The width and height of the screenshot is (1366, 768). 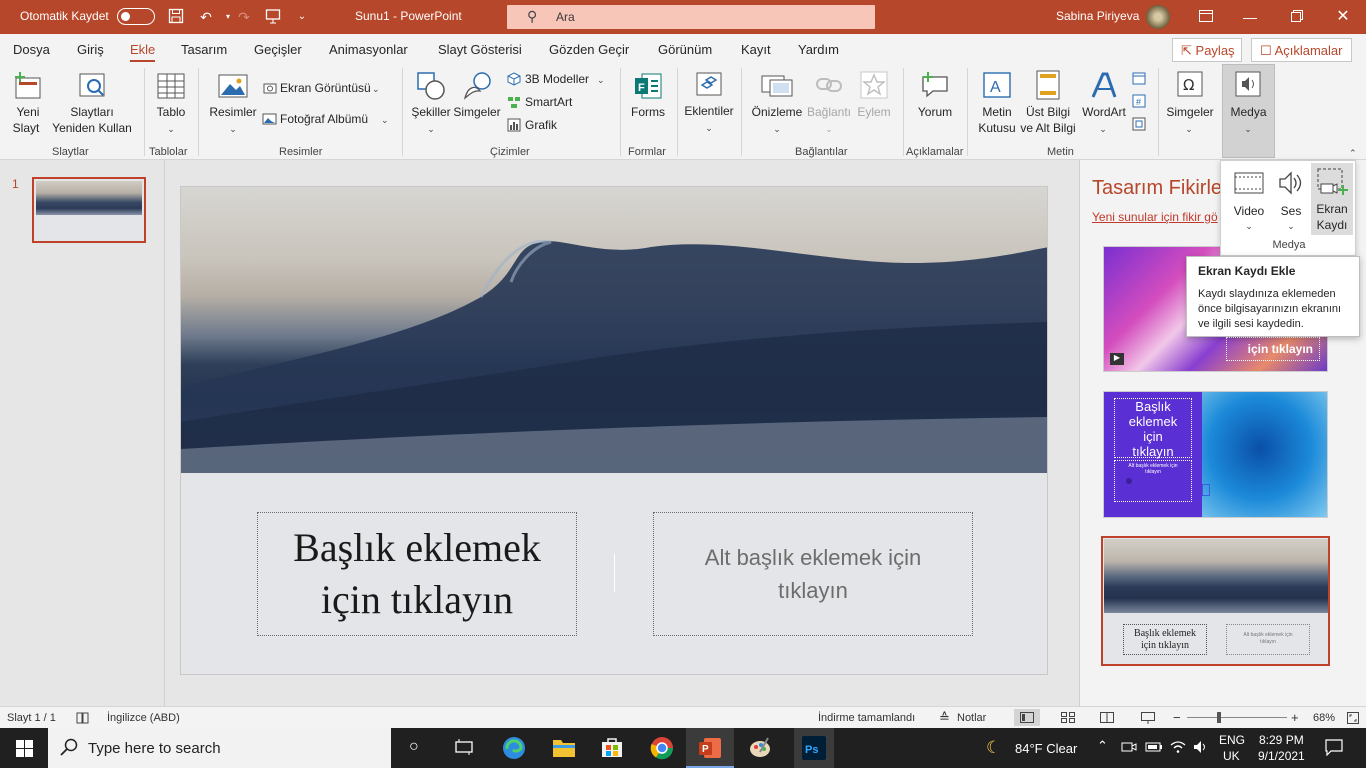 What do you see at coordinates (1048, 85) in the screenshot?
I see `header-footer-icon` at bounding box center [1048, 85].